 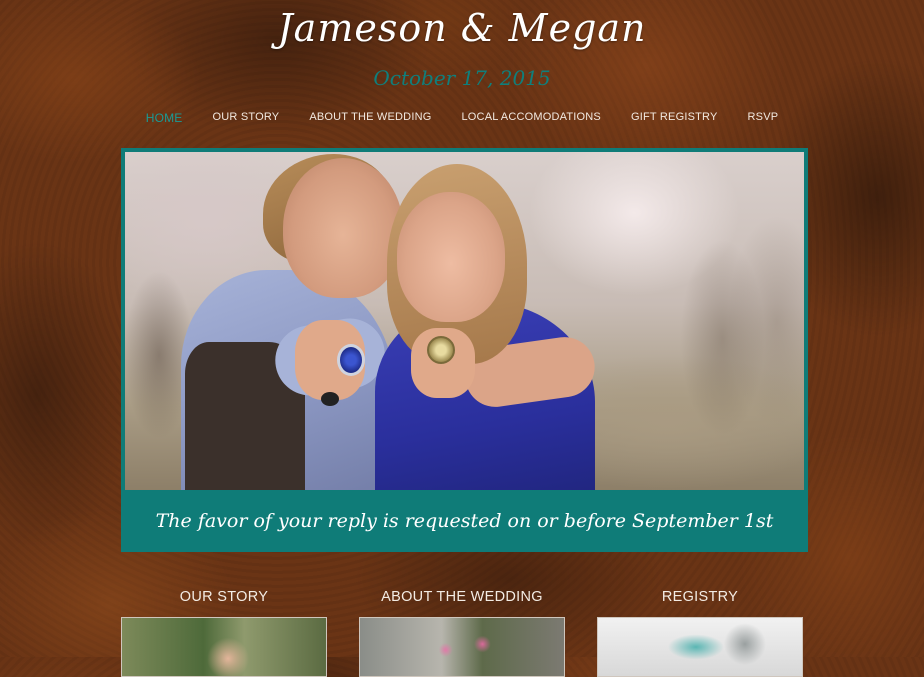 What do you see at coordinates (462, 597) in the screenshot?
I see `section-heading-about-the-wedding: ABOUT THE WEDDING` at bounding box center [462, 597].